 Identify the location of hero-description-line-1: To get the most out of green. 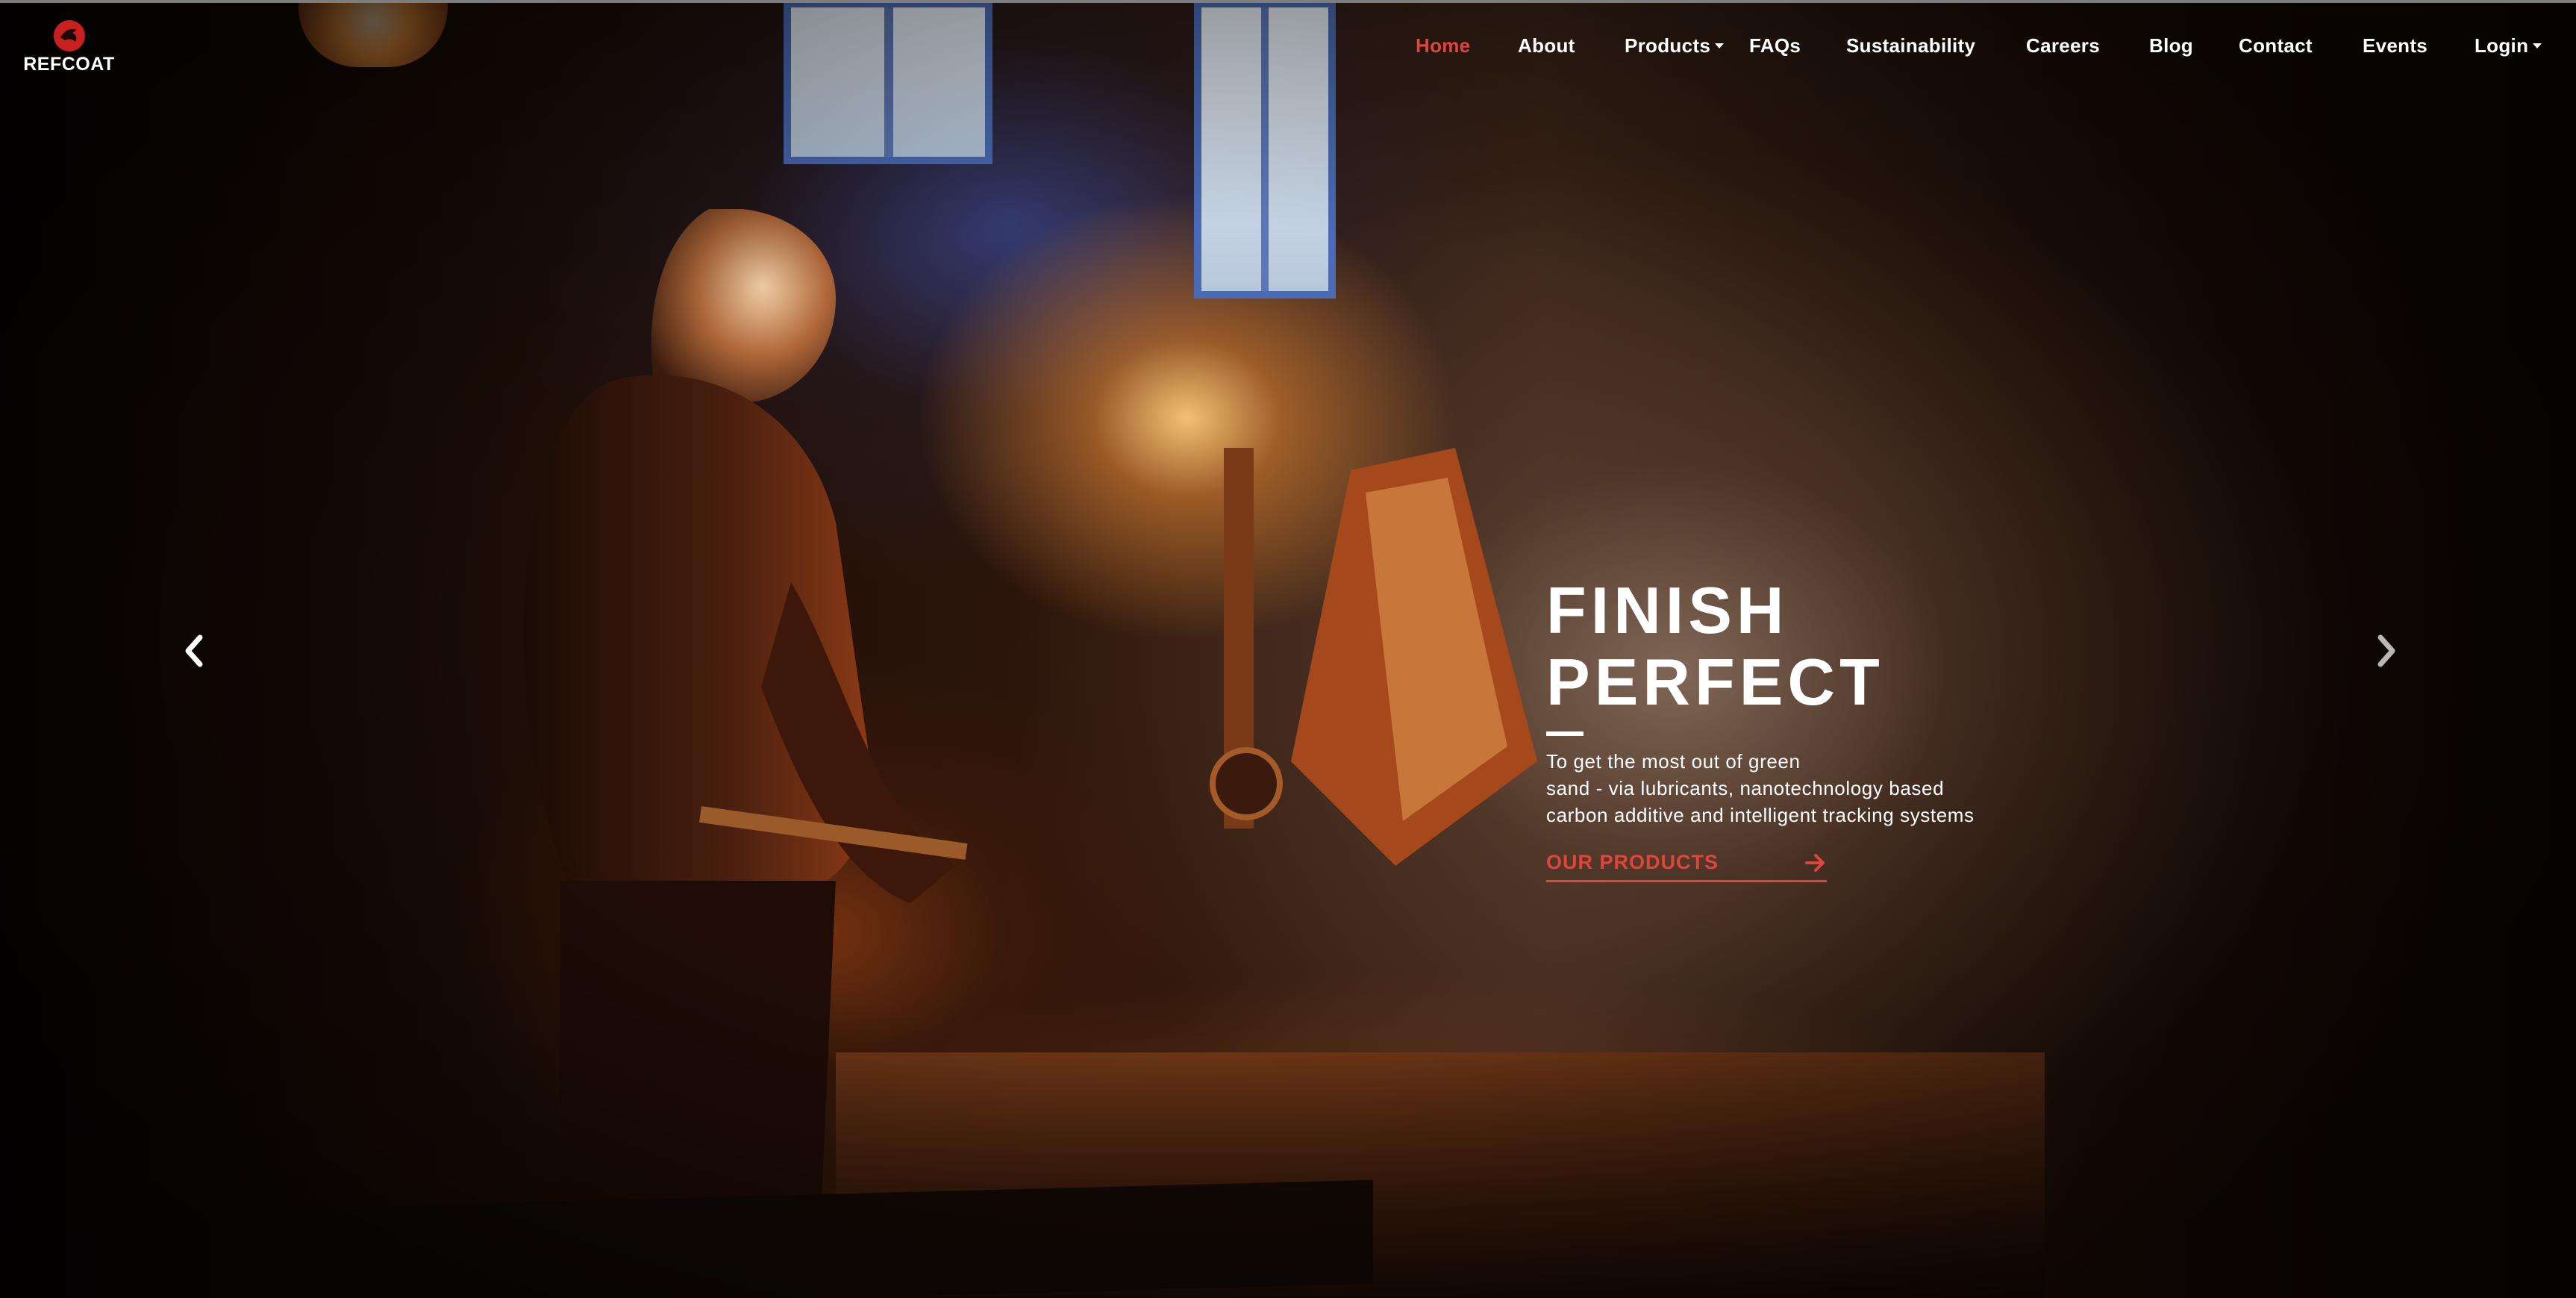
(1673, 762).